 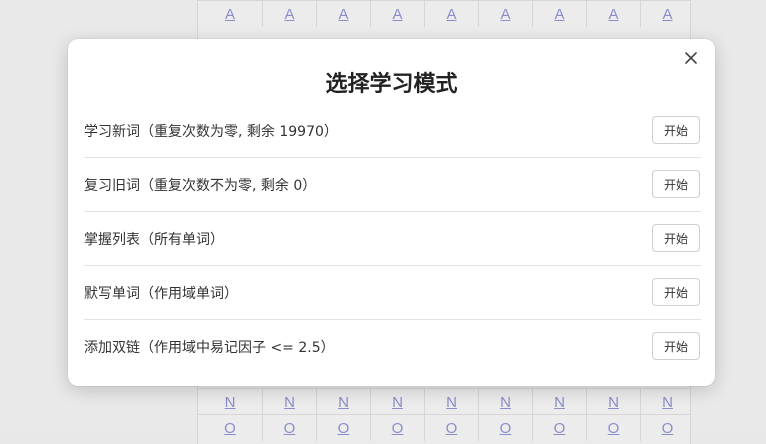 What do you see at coordinates (675, 292) in the screenshot?
I see `start-dictation-button: 开始` at bounding box center [675, 292].